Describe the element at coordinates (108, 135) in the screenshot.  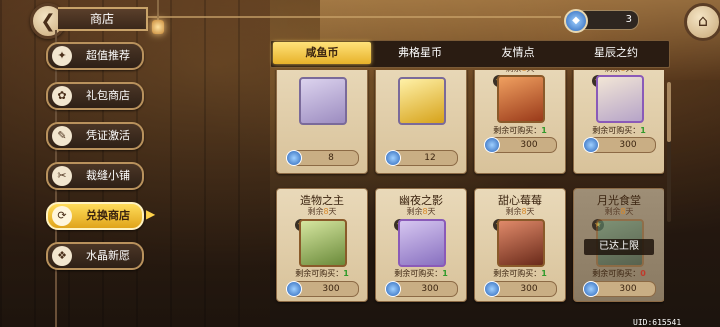
I see `sidebar-item-label: 凭证激活` at that location.